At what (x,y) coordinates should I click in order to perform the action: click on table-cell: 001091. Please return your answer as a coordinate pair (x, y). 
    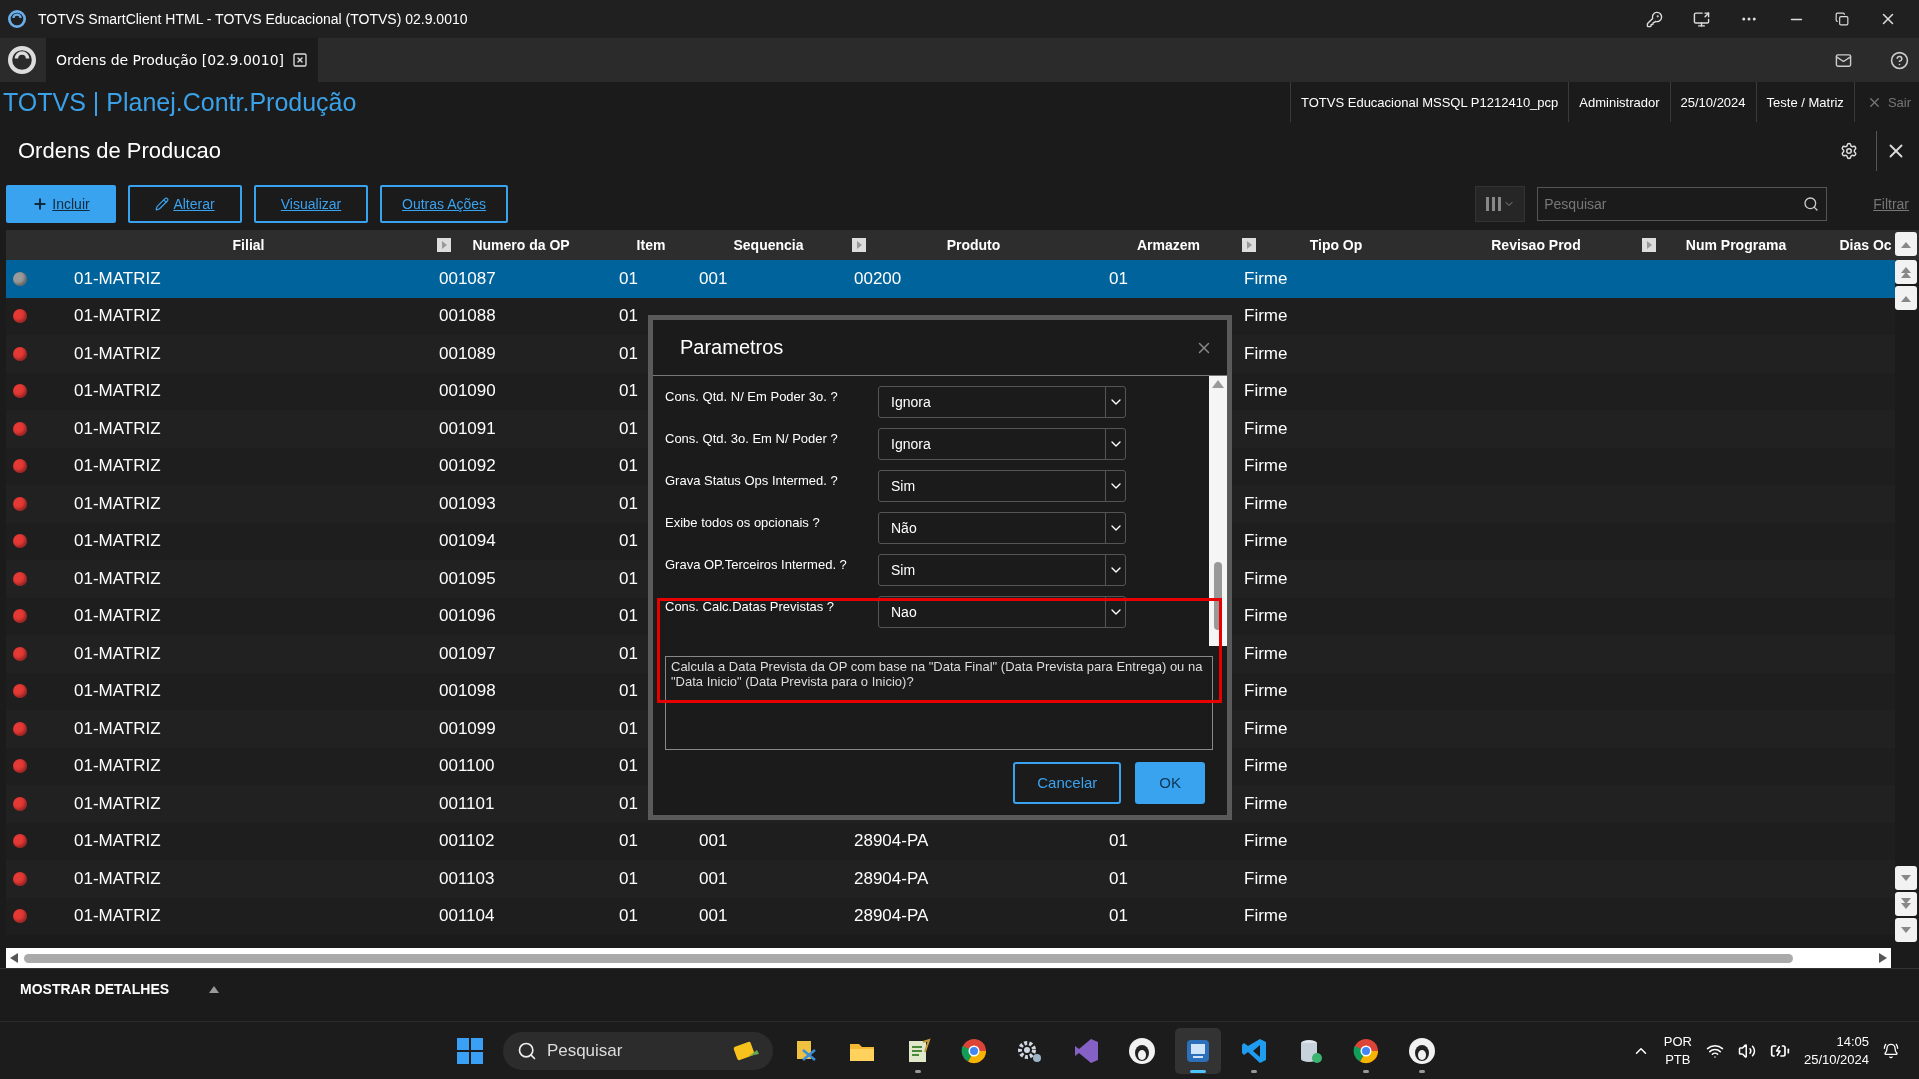
    Looking at the image, I should click on (467, 428).